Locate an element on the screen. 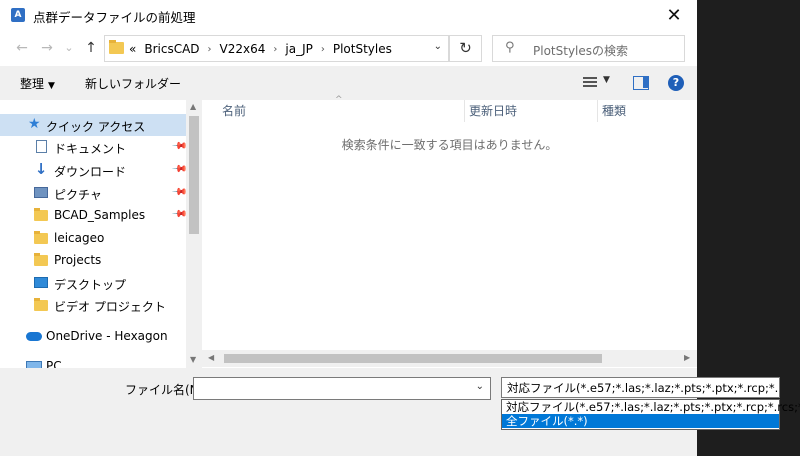 This screenshot has height=456, width=800. sidebar-item-label: Projects is located at coordinates (78, 260).